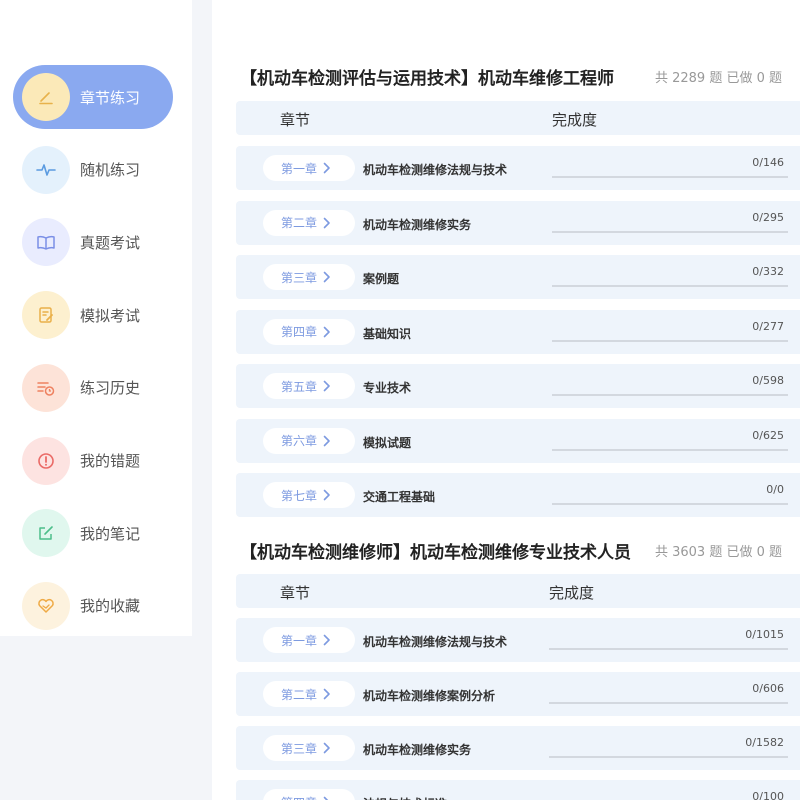  I want to click on chapter-title: 基础知识, so click(387, 333).